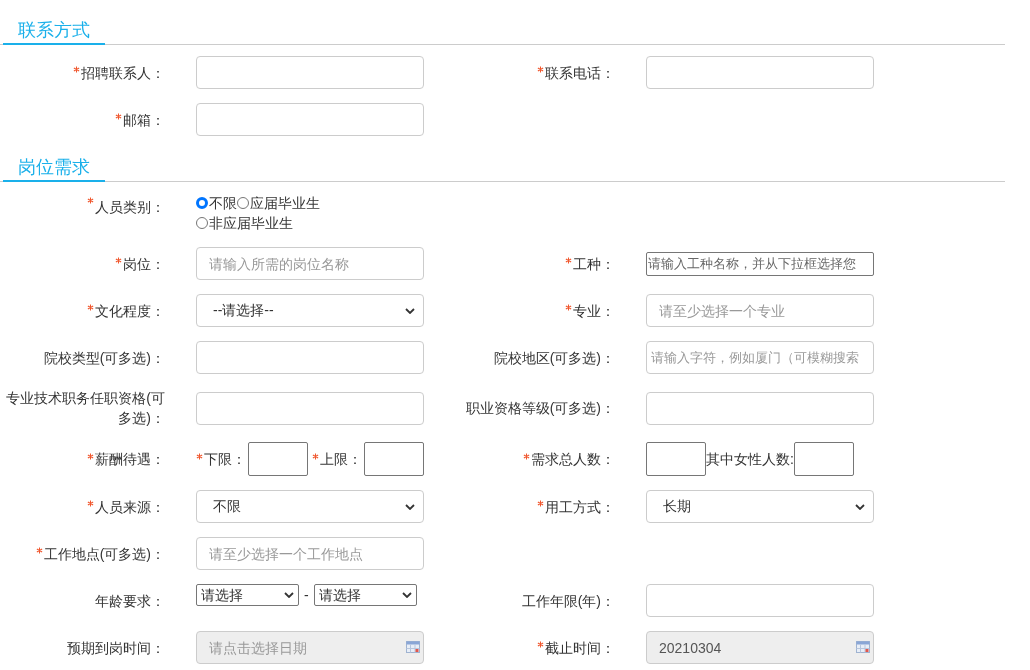  What do you see at coordinates (310, 506) in the screenshot?
I see `select-field: 不限` at bounding box center [310, 506].